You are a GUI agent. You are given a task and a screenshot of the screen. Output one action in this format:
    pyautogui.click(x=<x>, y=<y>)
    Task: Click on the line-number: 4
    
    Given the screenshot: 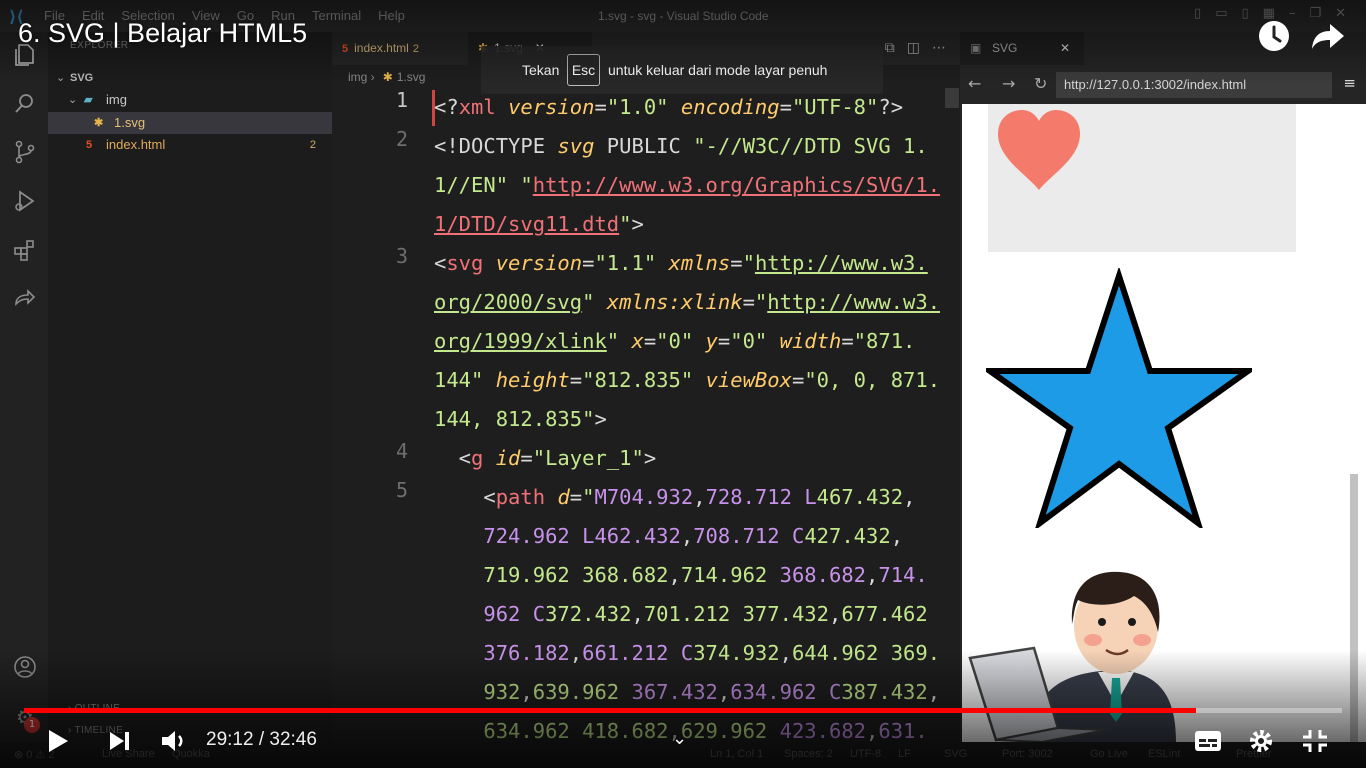 What is the action you would take?
    pyautogui.click(x=401, y=451)
    